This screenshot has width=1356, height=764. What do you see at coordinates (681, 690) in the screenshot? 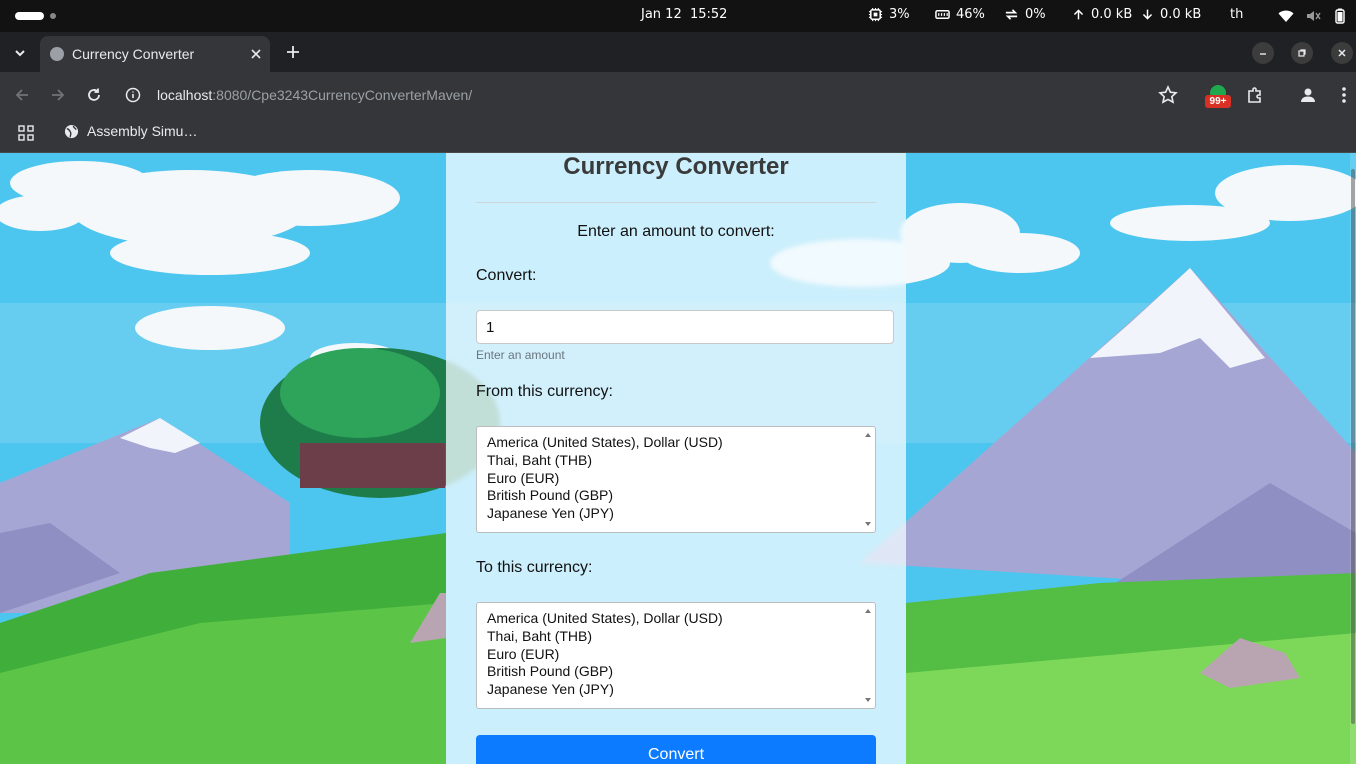
I see `to-option-jpy: Japanese Yen (JPY)` at bounding box center [681, 690].